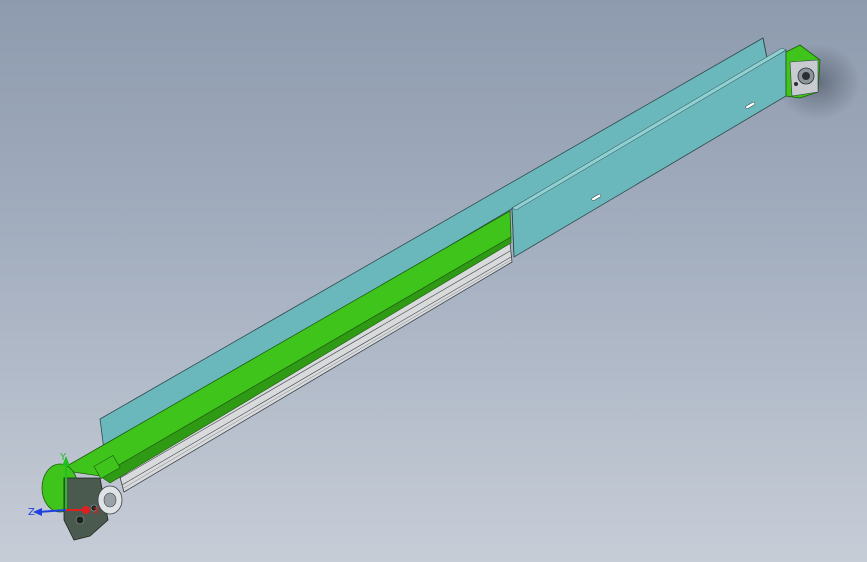  Describe the element at coordinates (110, 500) in the screenshot. I see `drive-motor-hub` at that location.